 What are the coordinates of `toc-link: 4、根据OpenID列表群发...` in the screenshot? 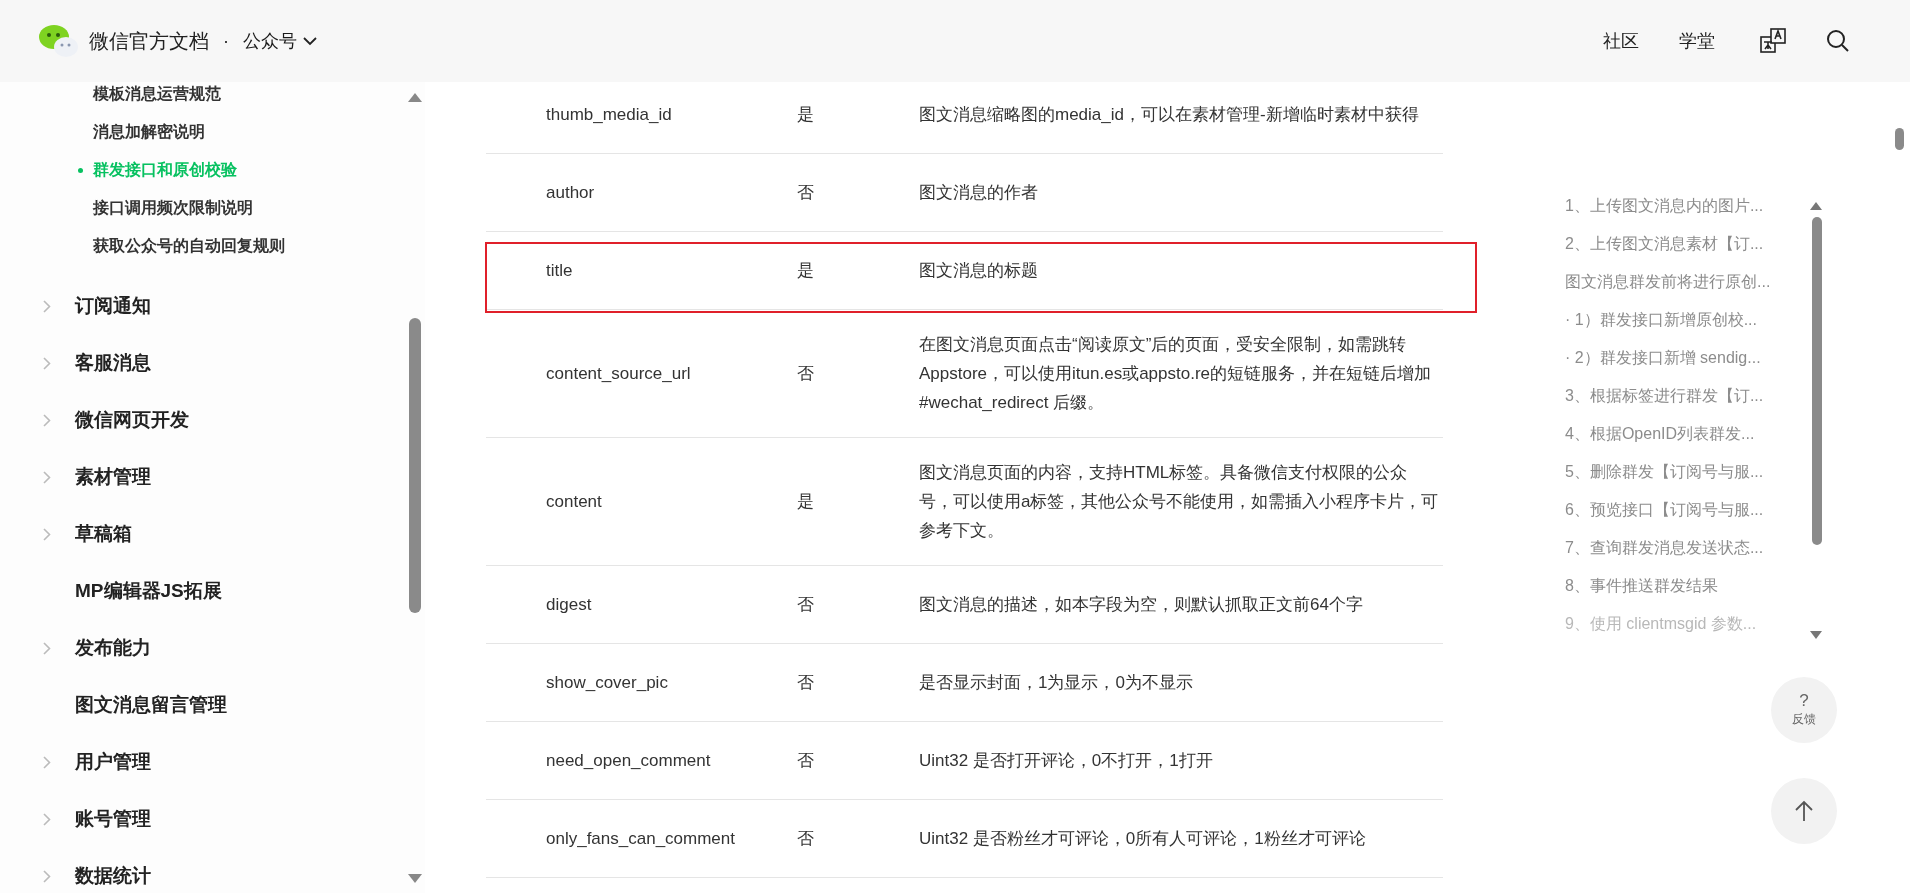 It's located at (1680, 434).